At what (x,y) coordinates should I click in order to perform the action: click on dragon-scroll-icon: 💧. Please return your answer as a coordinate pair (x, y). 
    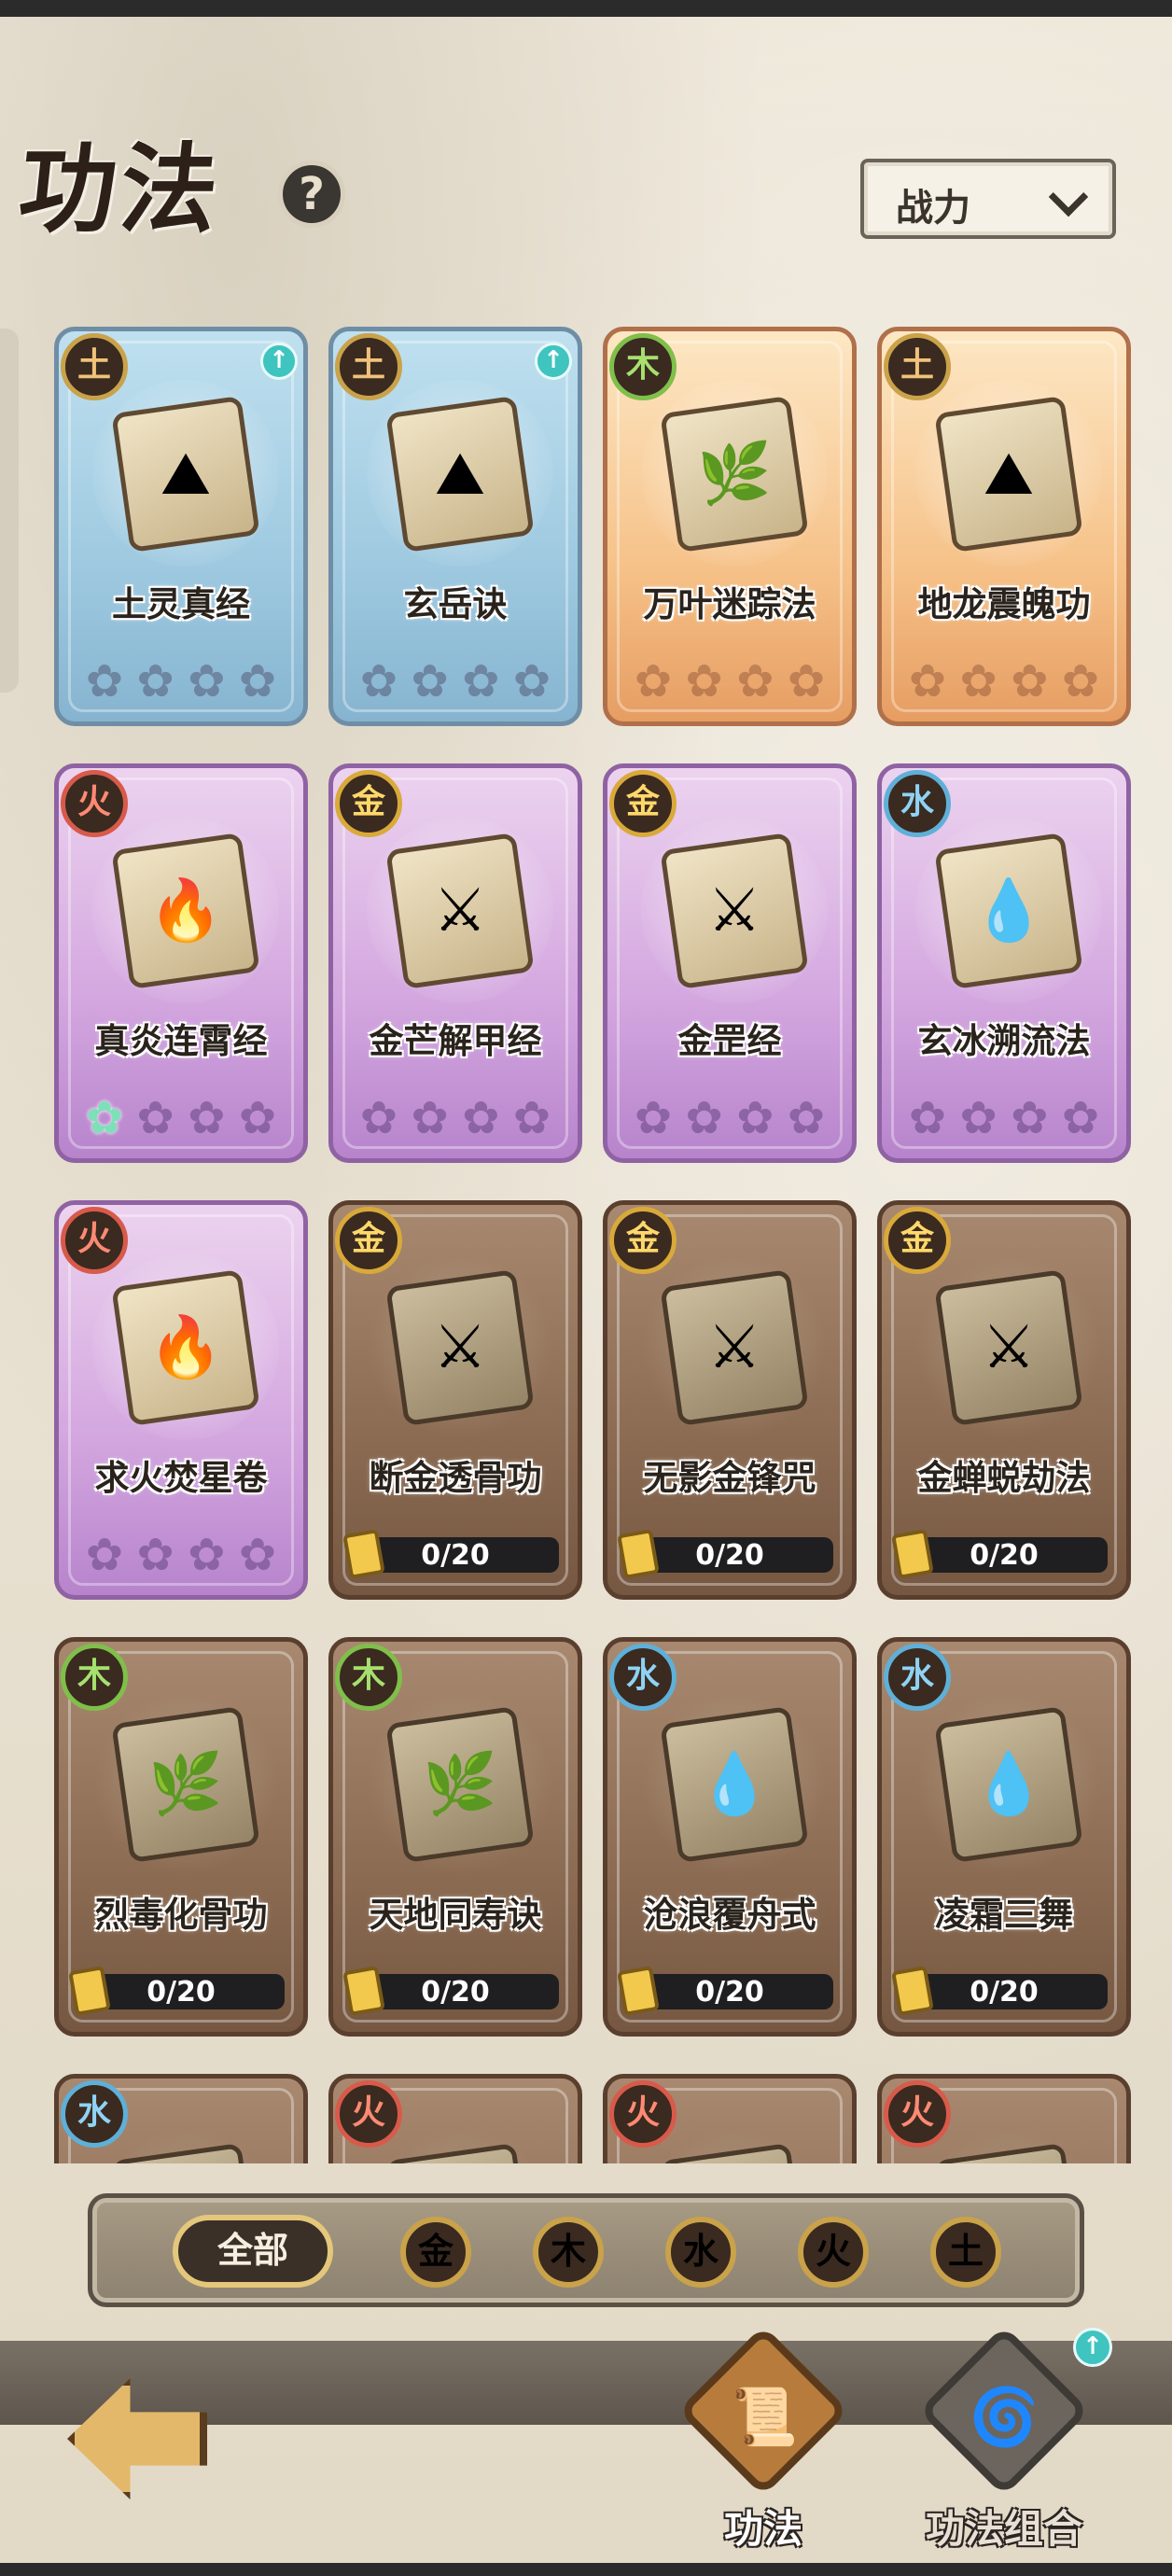
    Looking at the image, I should click on (1008, 1784).